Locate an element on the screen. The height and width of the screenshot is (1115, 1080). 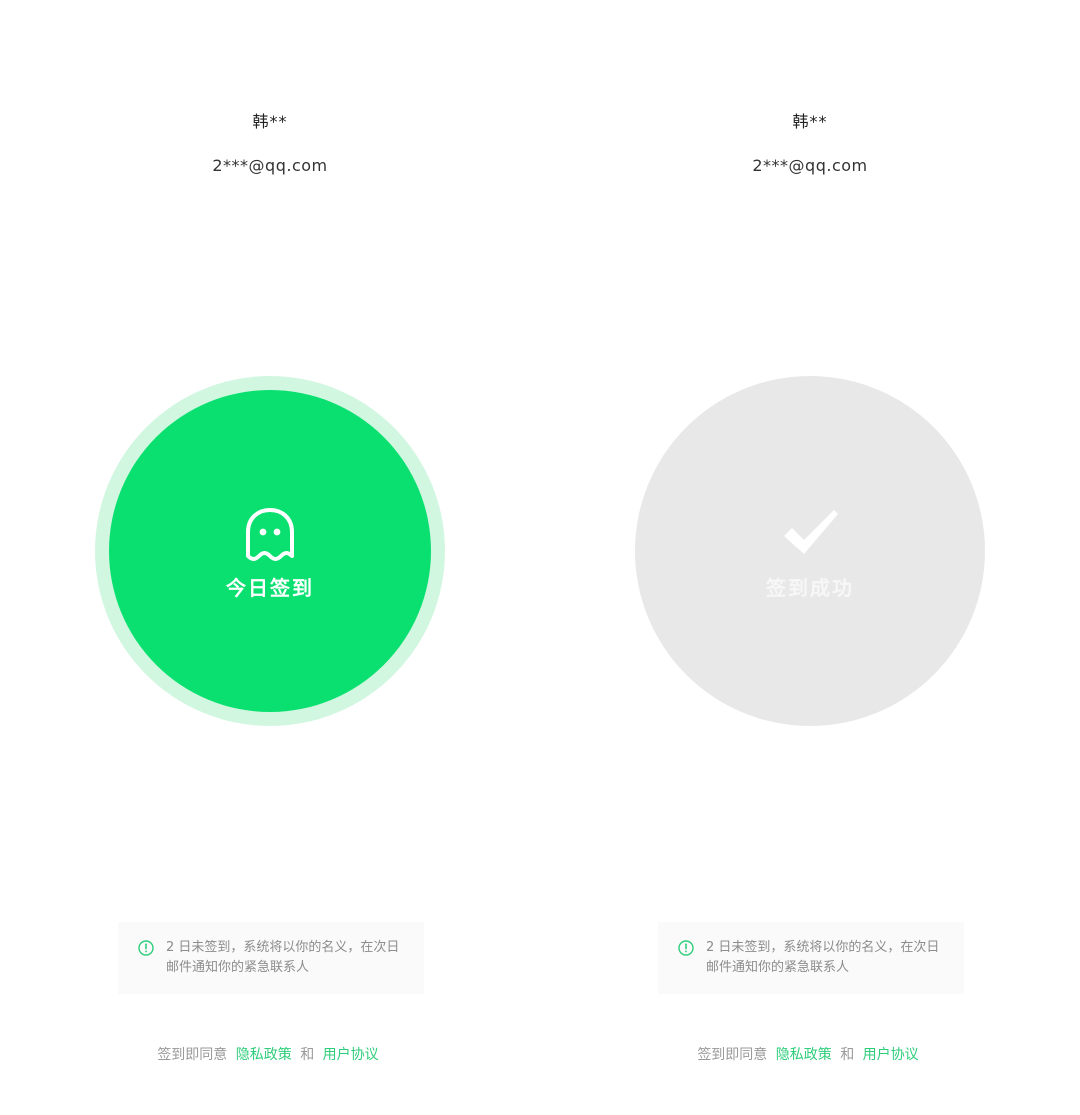
checkin-button-ring: 签到成功 is located at coordinates (810, 551).